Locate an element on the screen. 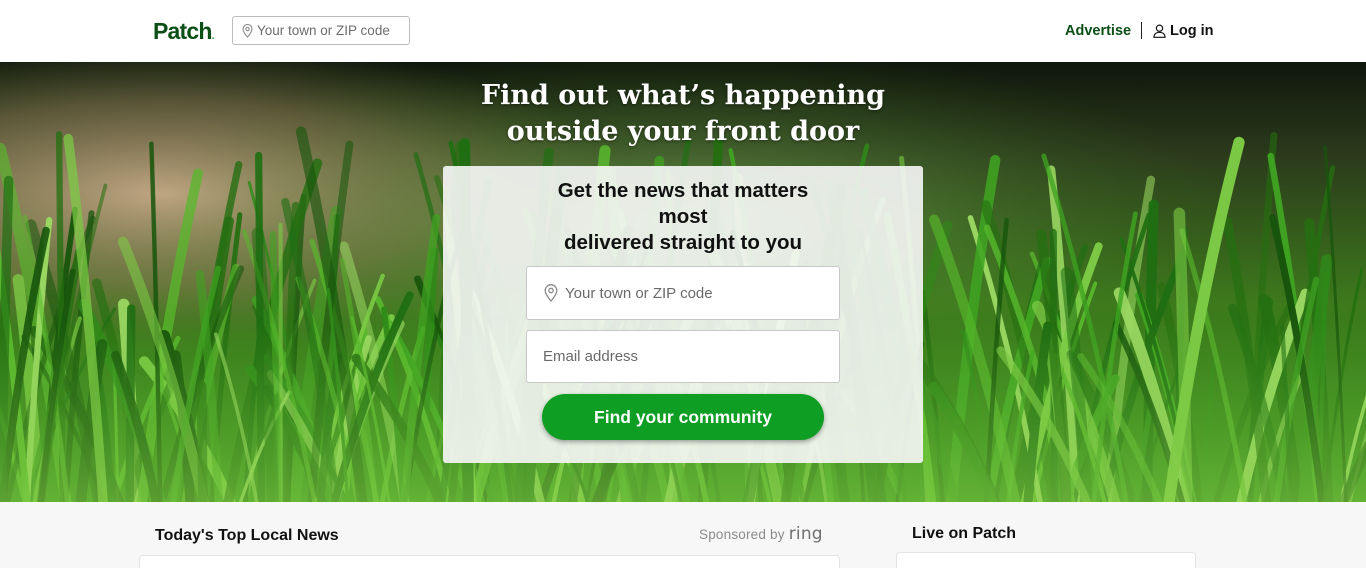 The width and height of the screenshot is (1366, 568). town-field is located at coordinates (683, 293).